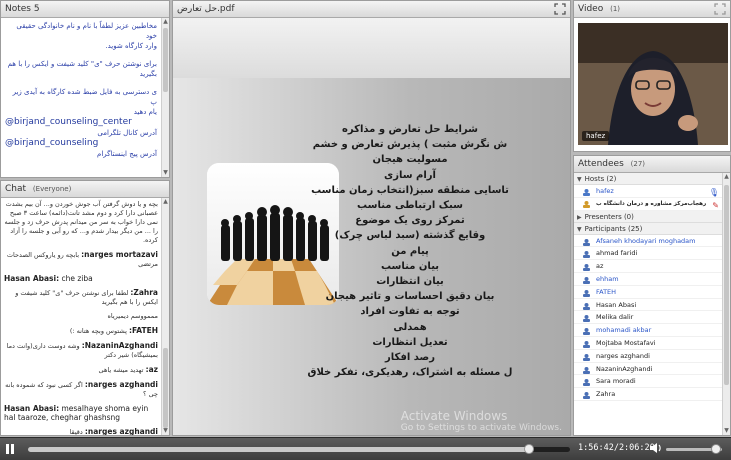 The width and height of the screenshot is (731, 460). I want to click on hosts-section: ▼ Hosts (2), so click(648, 179).